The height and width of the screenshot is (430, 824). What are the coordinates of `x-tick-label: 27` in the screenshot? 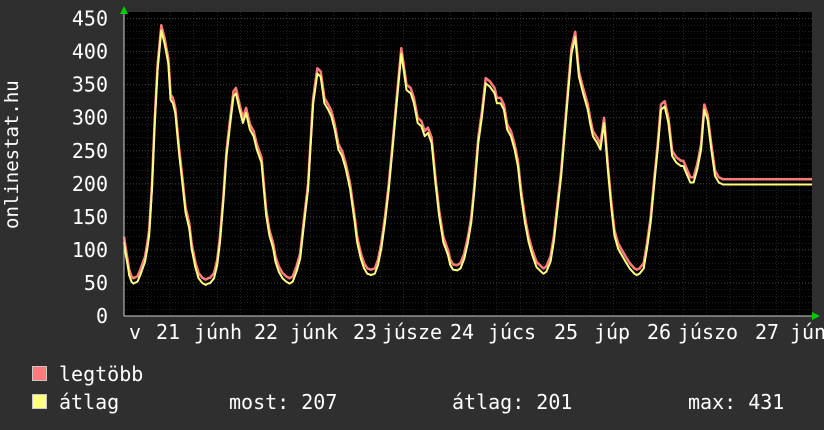 It's located at (767, 332).